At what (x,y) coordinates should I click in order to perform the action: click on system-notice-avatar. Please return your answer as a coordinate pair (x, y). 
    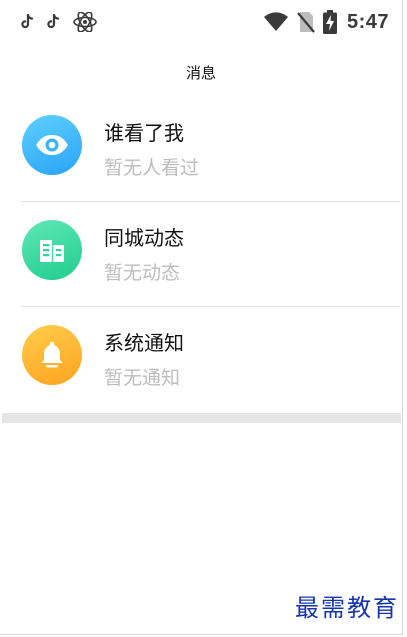
    Looking at the image, I should click on (52, 355).